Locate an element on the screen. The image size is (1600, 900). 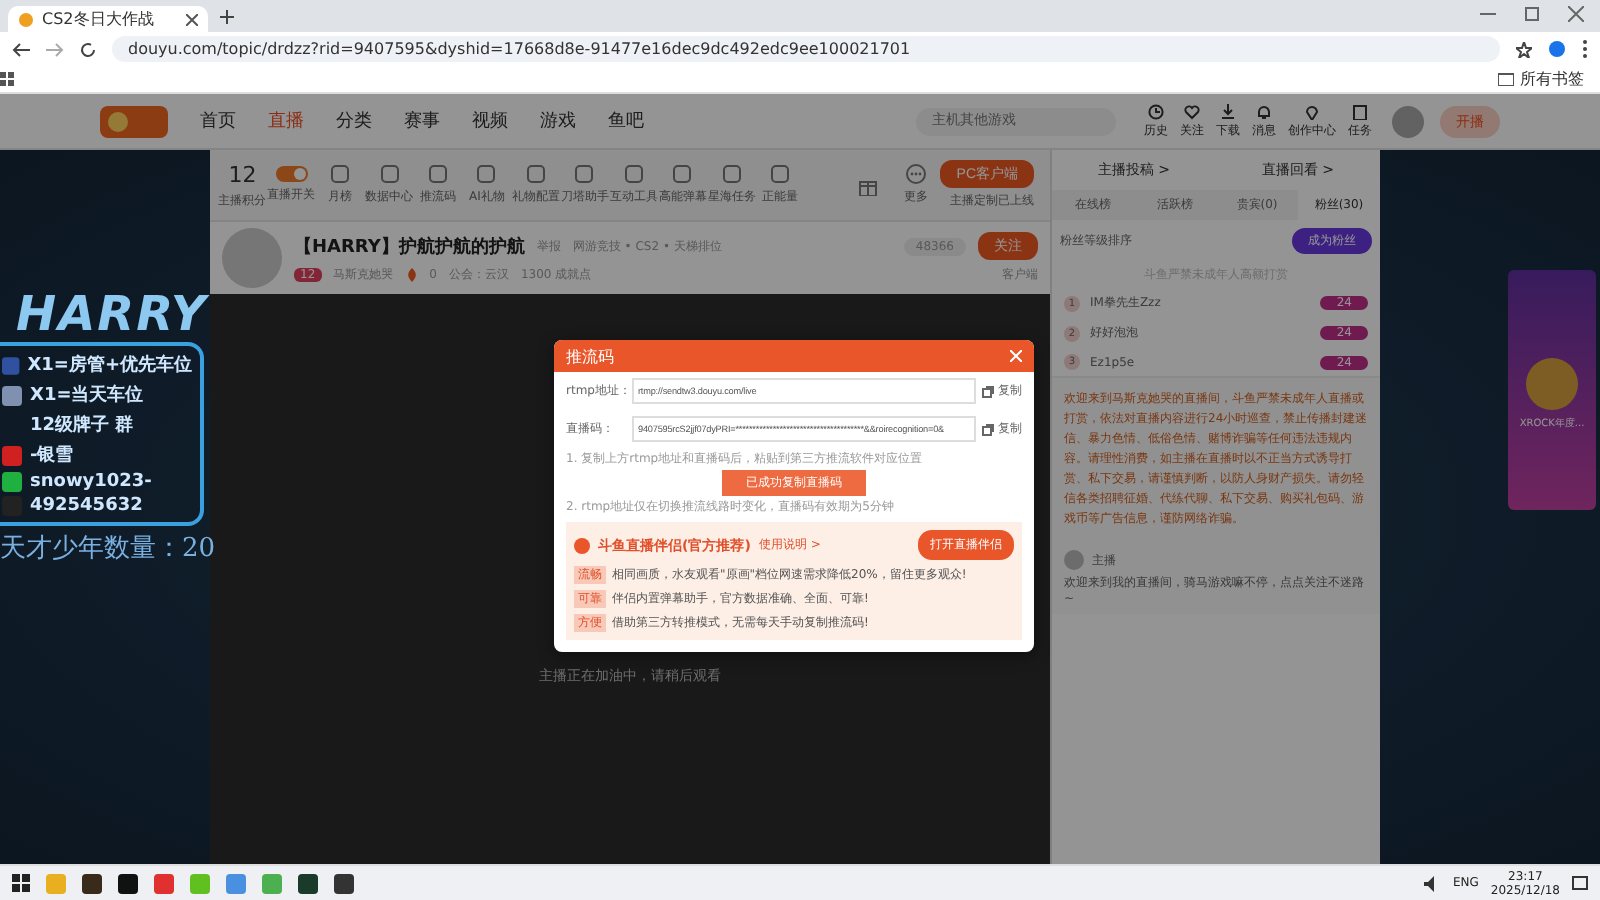
forward-arrow-icon is located at coordinates (55, 49).